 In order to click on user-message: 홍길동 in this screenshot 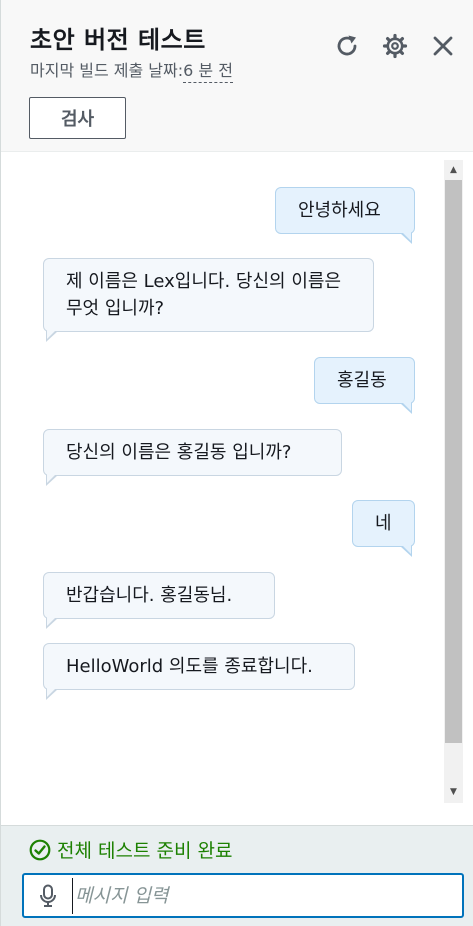, I will do `click(364, 385)`.